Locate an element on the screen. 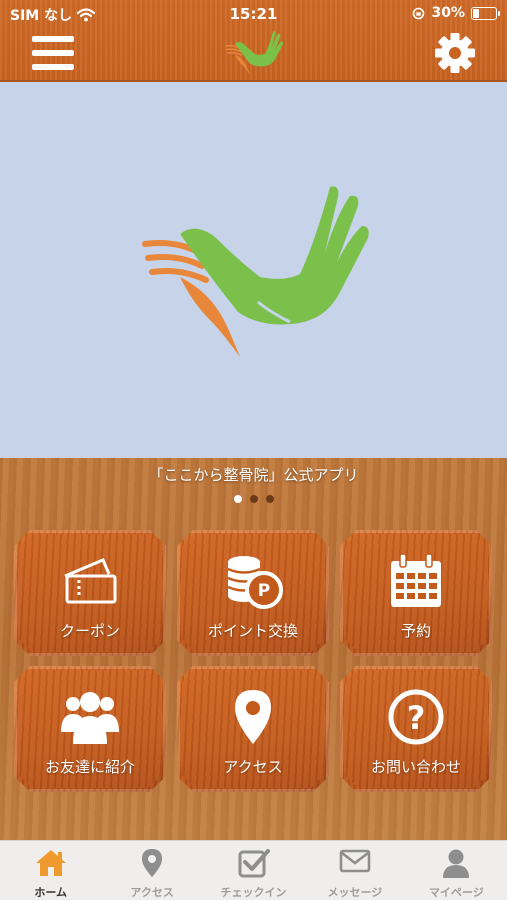 This screenshot has height=900, width=507. status-right: 30% is located at coordinates (456, 13).